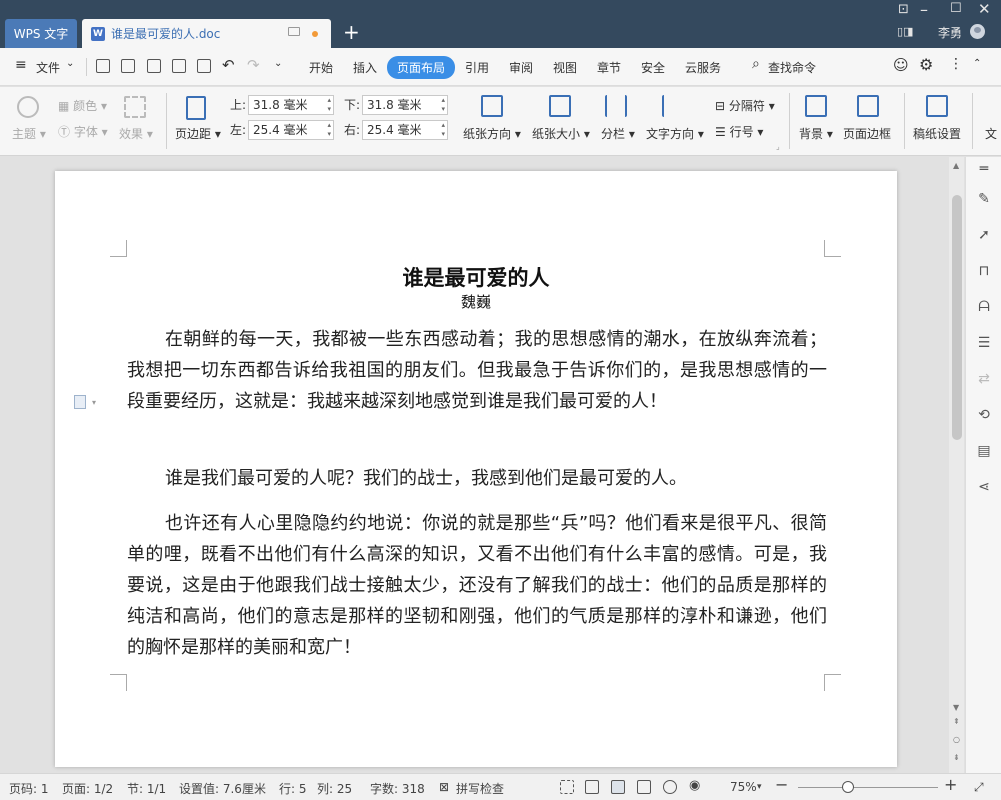 Image resolution: width=1001 pixels, height=800 pixels. What do you see at coordinates (956, 465) in the screenshot?
I see `vertical-scrollbar: ▲ ▼ ⇞ ○ ⇟` at bounding box center [956, 465].